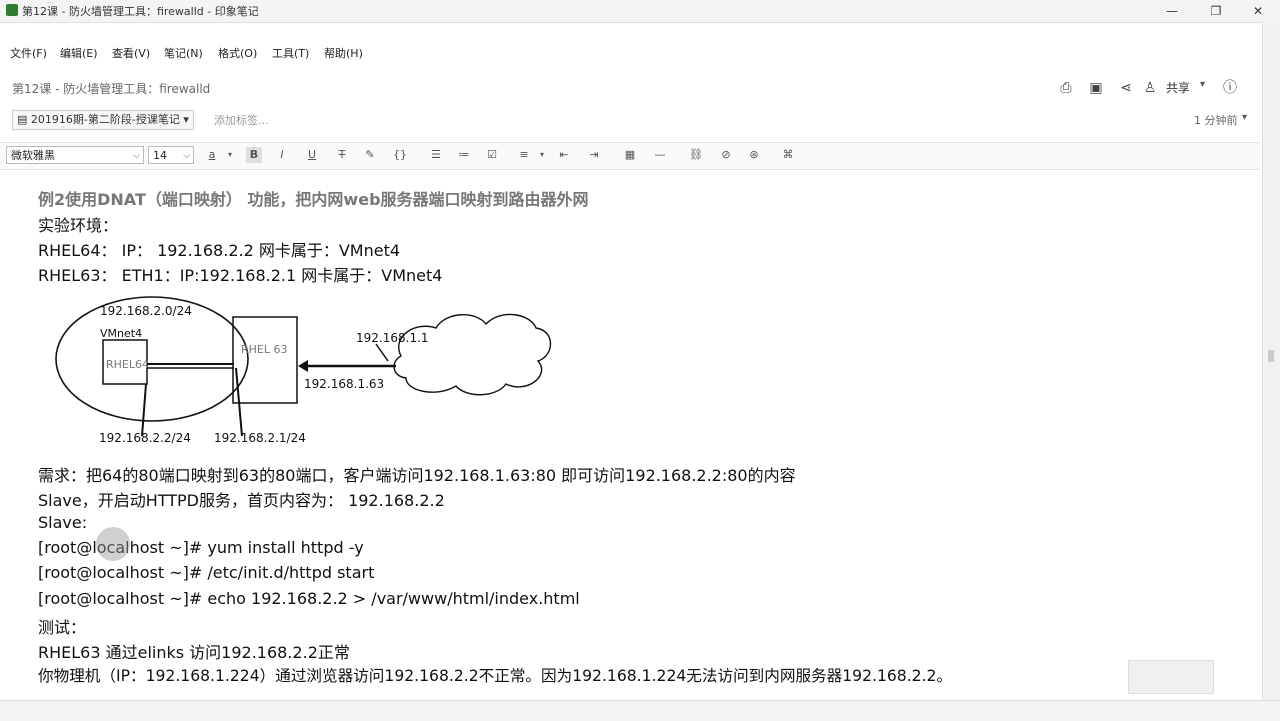  Describe the element at coordinates (660, 155) in the screenshot. I see `horizontal-rule-icon: —` at that location.